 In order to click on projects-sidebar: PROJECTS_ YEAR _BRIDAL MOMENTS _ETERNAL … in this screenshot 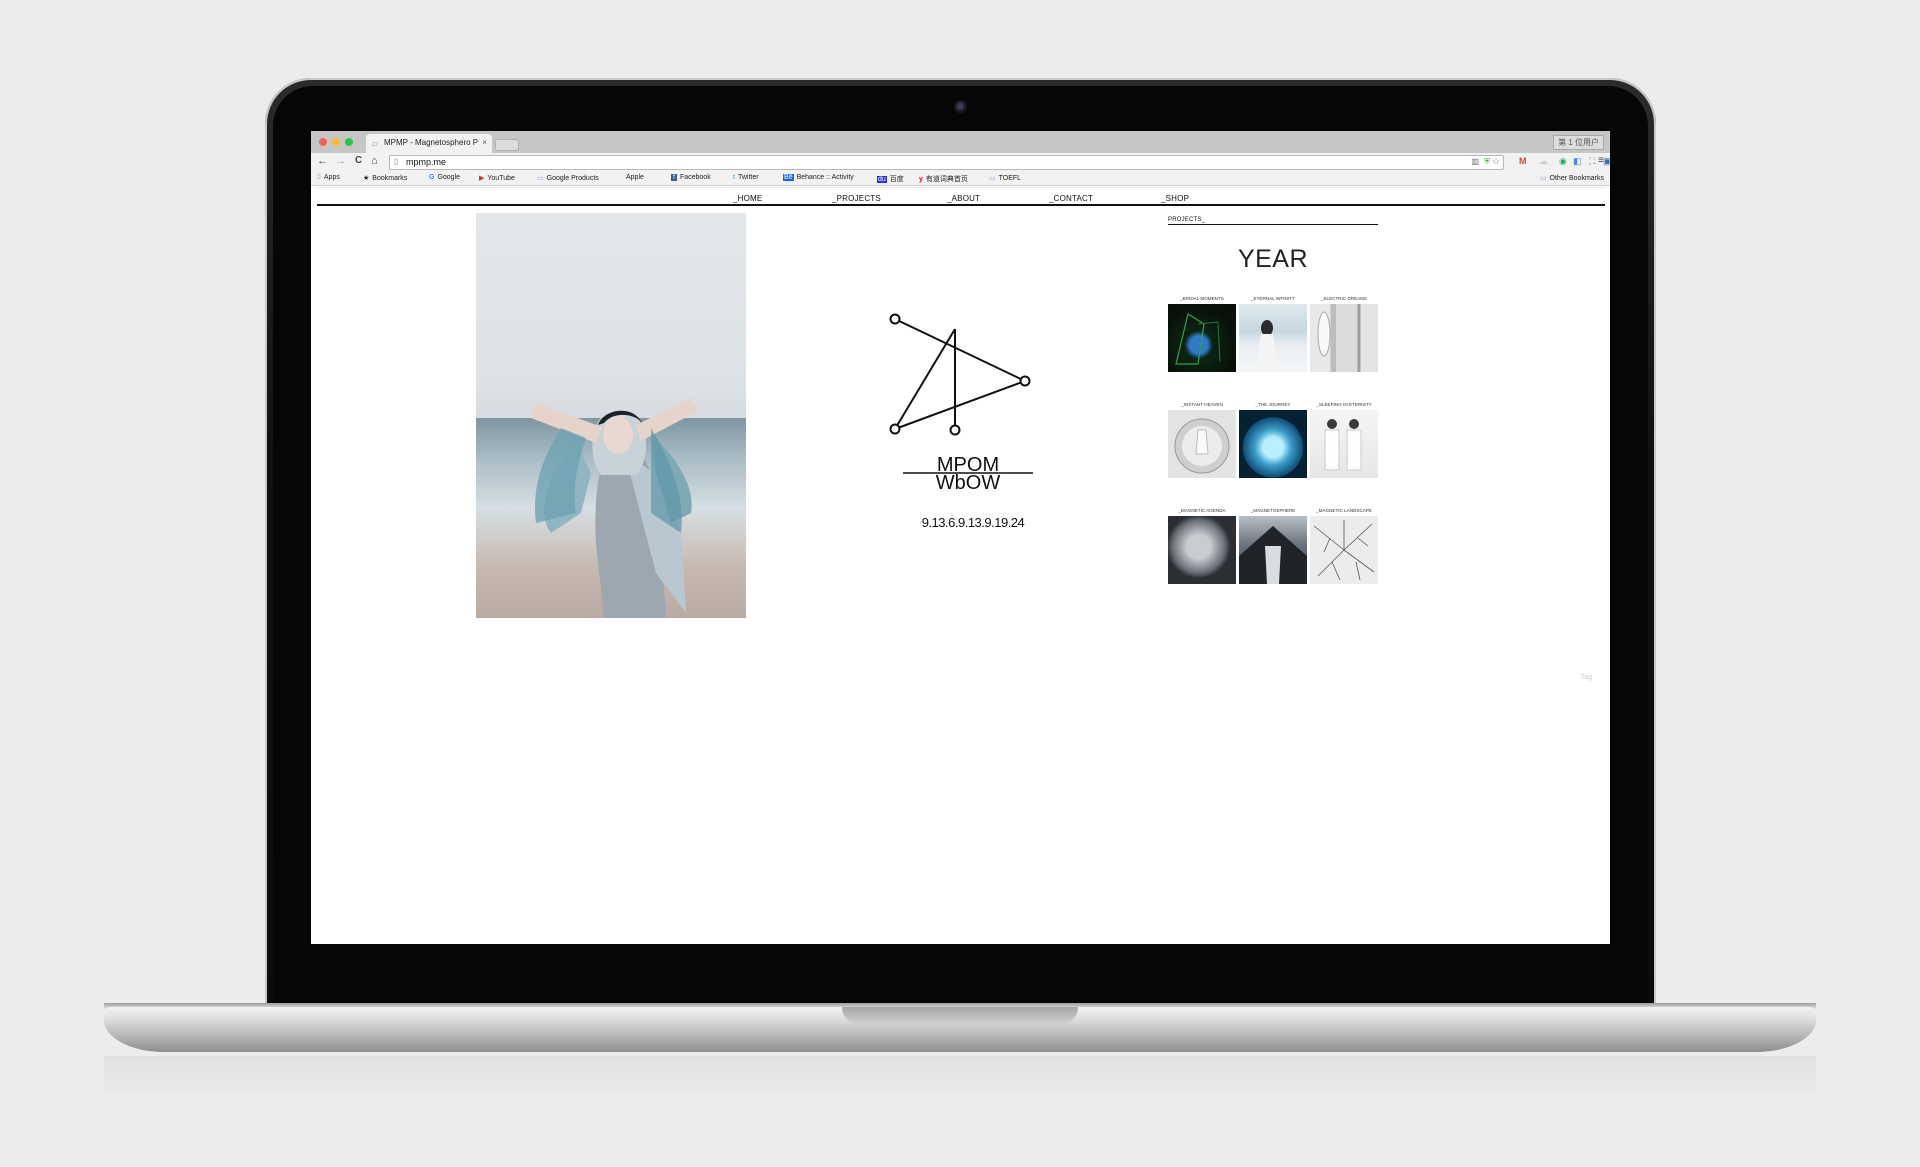, I will do `click(1273, 400)`.